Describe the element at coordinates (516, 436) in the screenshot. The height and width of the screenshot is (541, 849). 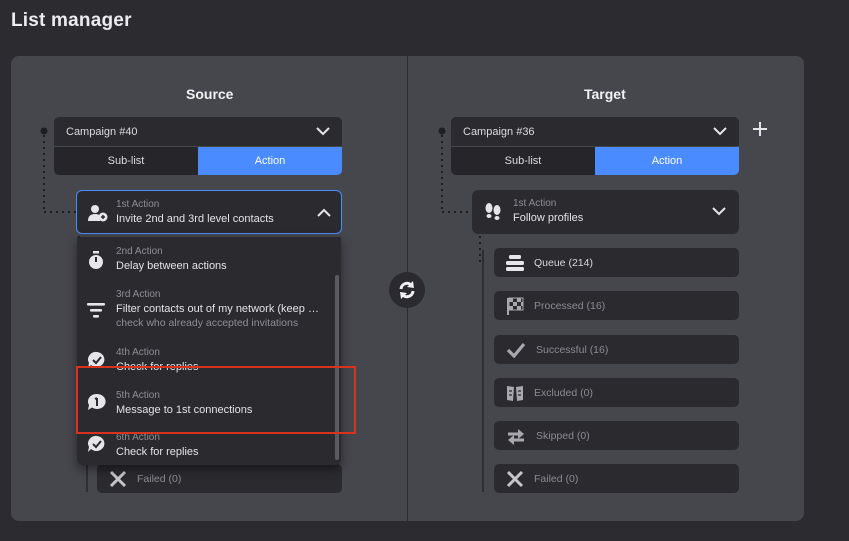
I see `skip-arrows-icon` at that location.